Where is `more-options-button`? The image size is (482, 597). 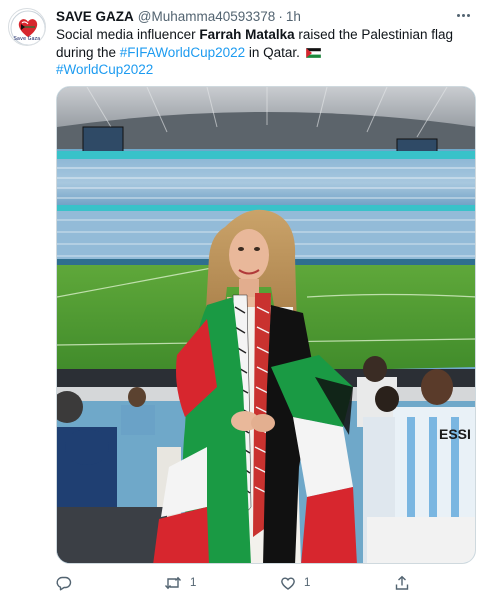 more-options-button is located at coordinates (463, 15).